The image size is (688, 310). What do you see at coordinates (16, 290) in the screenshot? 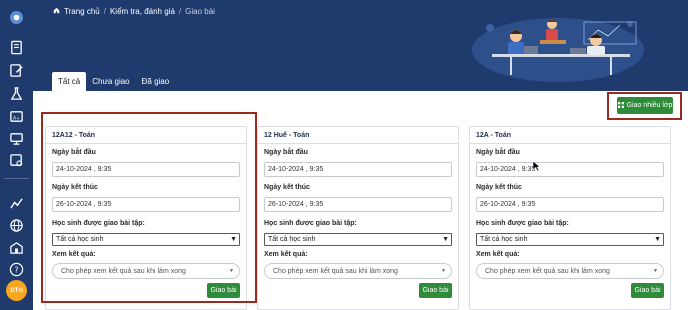
I see `avatar: DTH` at bounding box center [16, 290].